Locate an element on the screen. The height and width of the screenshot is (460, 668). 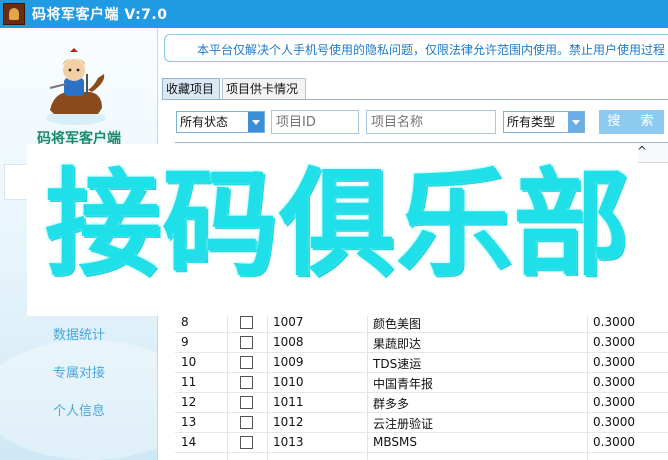
nav-item-personal-info: 个人信息 is located at coordinates (78, 409).